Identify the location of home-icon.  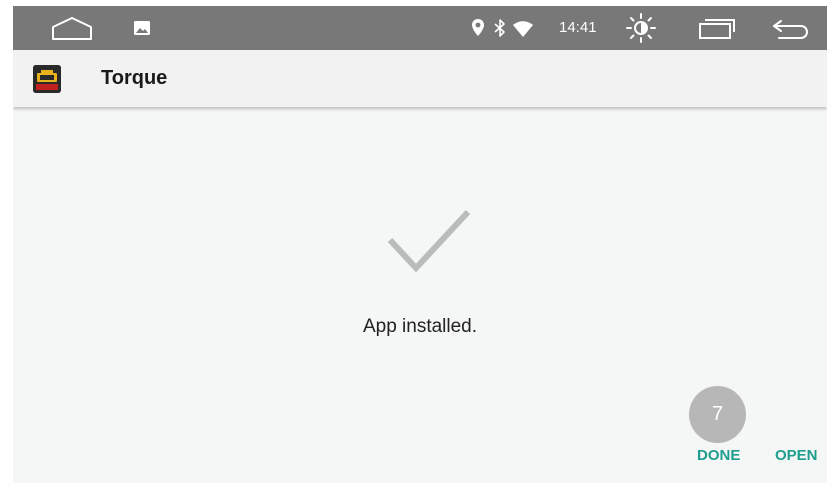
(72, 28).